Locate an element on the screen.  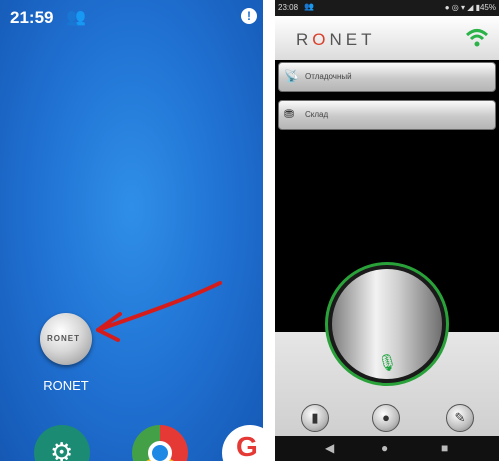
android-nav-bar: ◀ ● ■ is located at coordinates (387, 448).